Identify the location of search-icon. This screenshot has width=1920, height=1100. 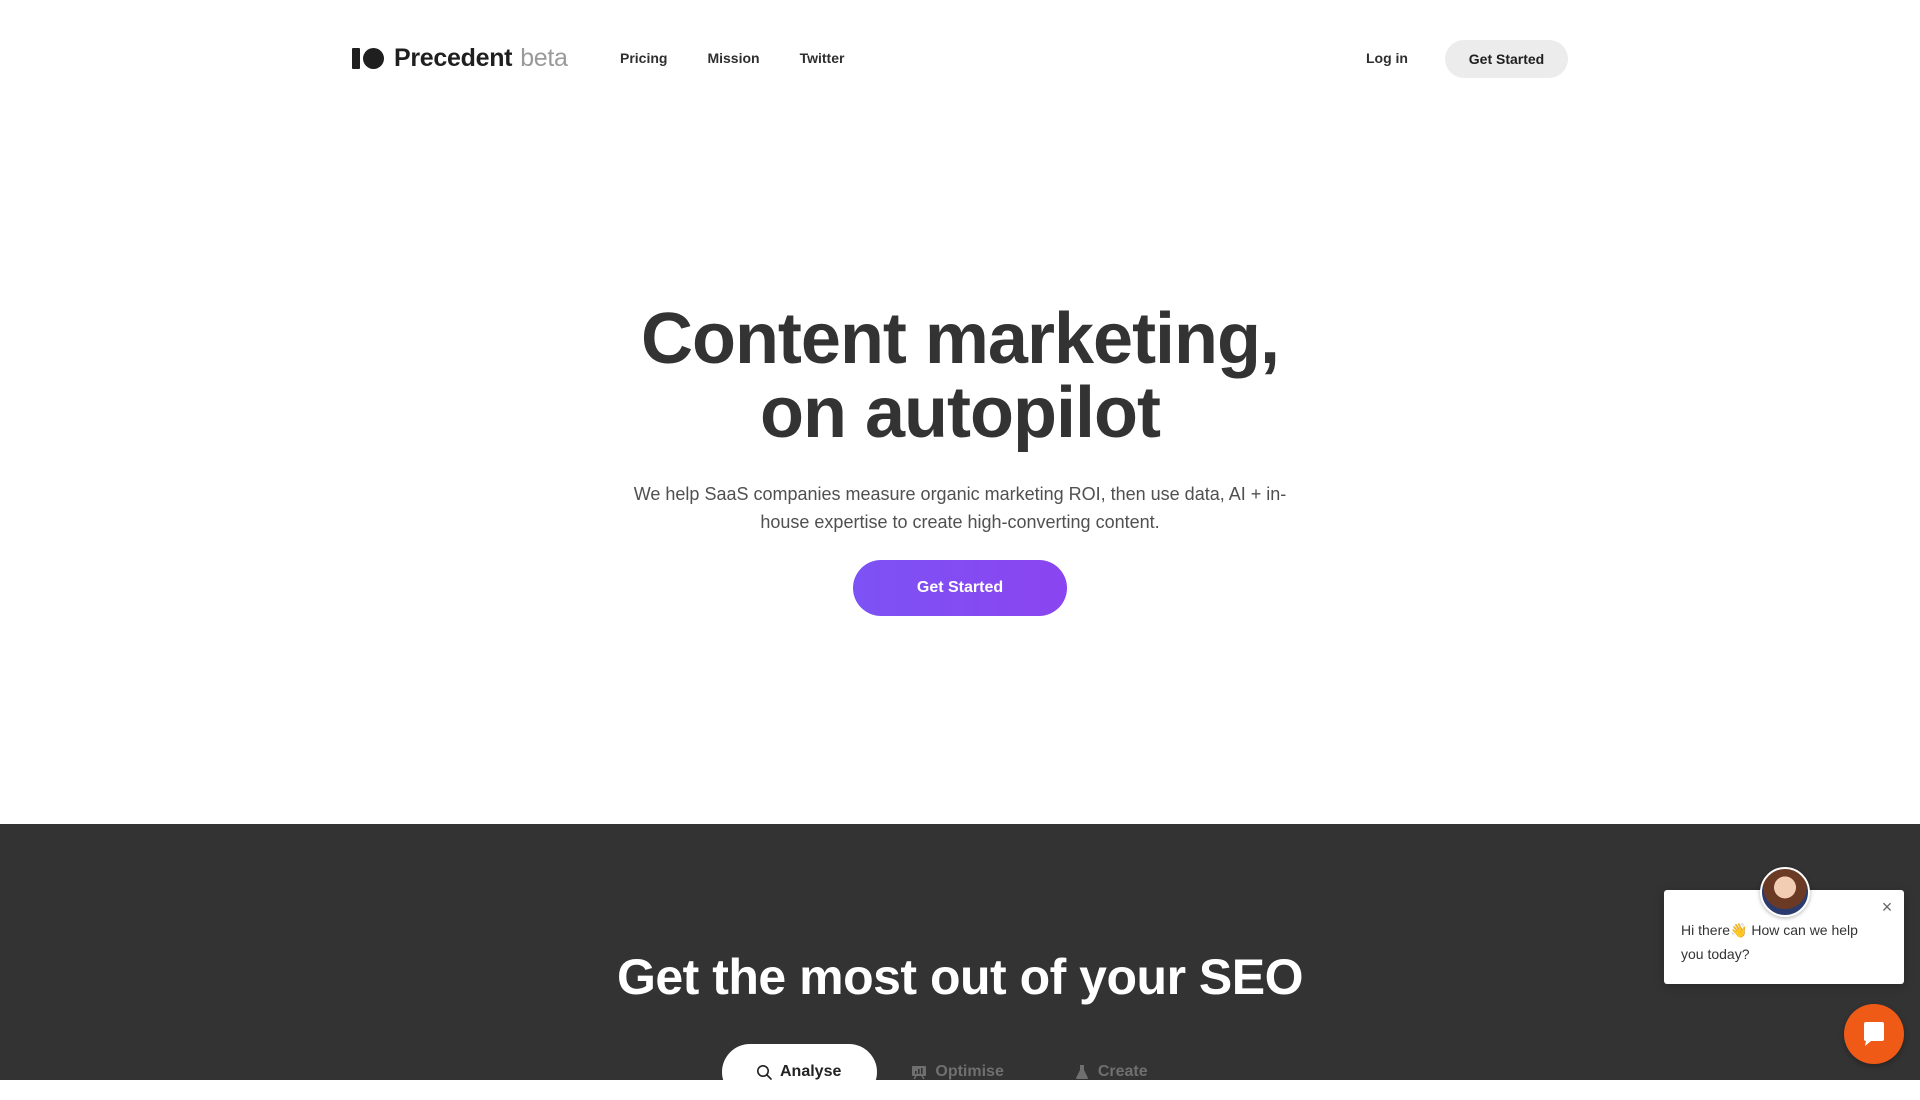
(764, 1072).